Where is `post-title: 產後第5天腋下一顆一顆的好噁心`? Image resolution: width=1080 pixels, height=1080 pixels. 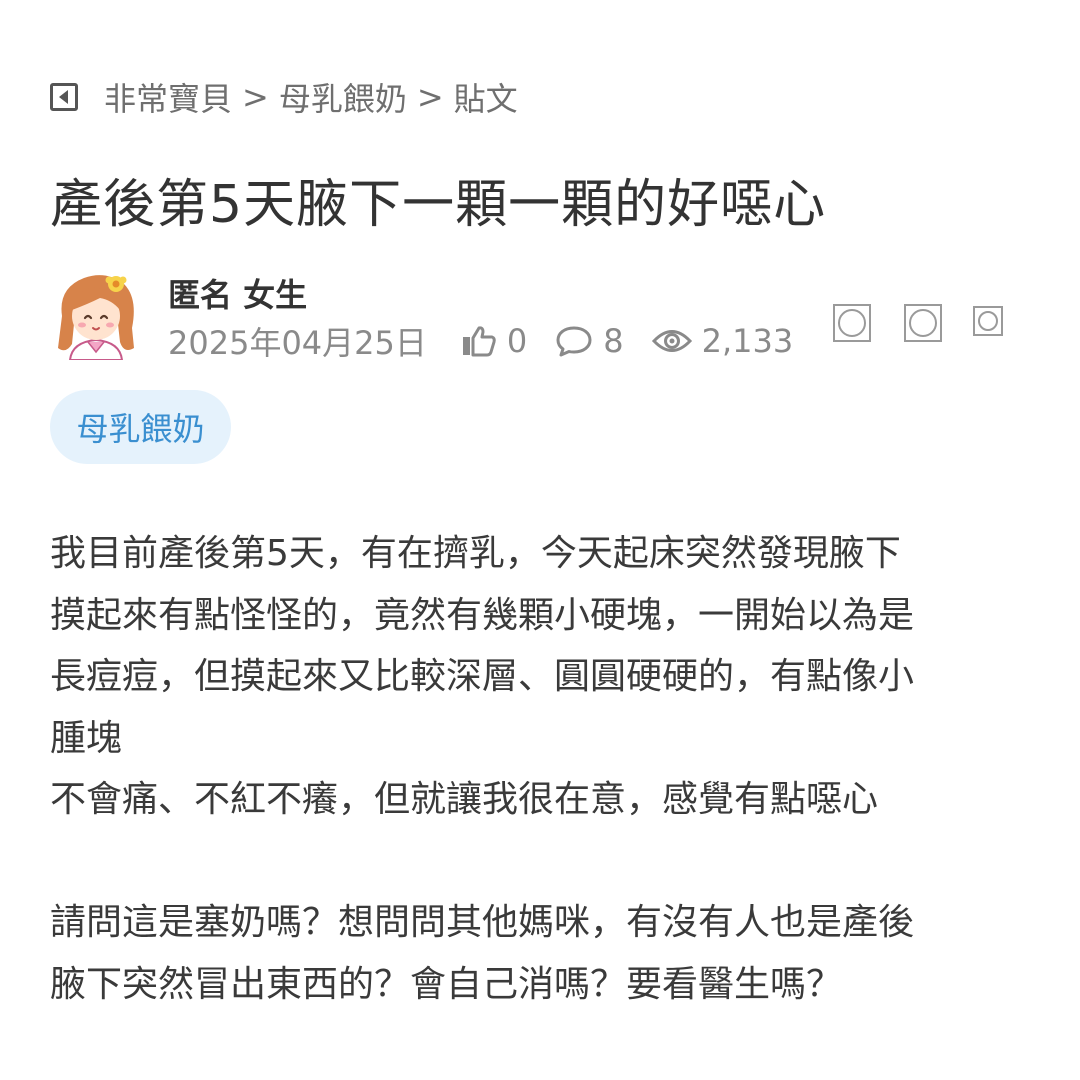 post-title: 產後第5天腋下一顆一顆的好噁心 is located at coordinates (438, 205).